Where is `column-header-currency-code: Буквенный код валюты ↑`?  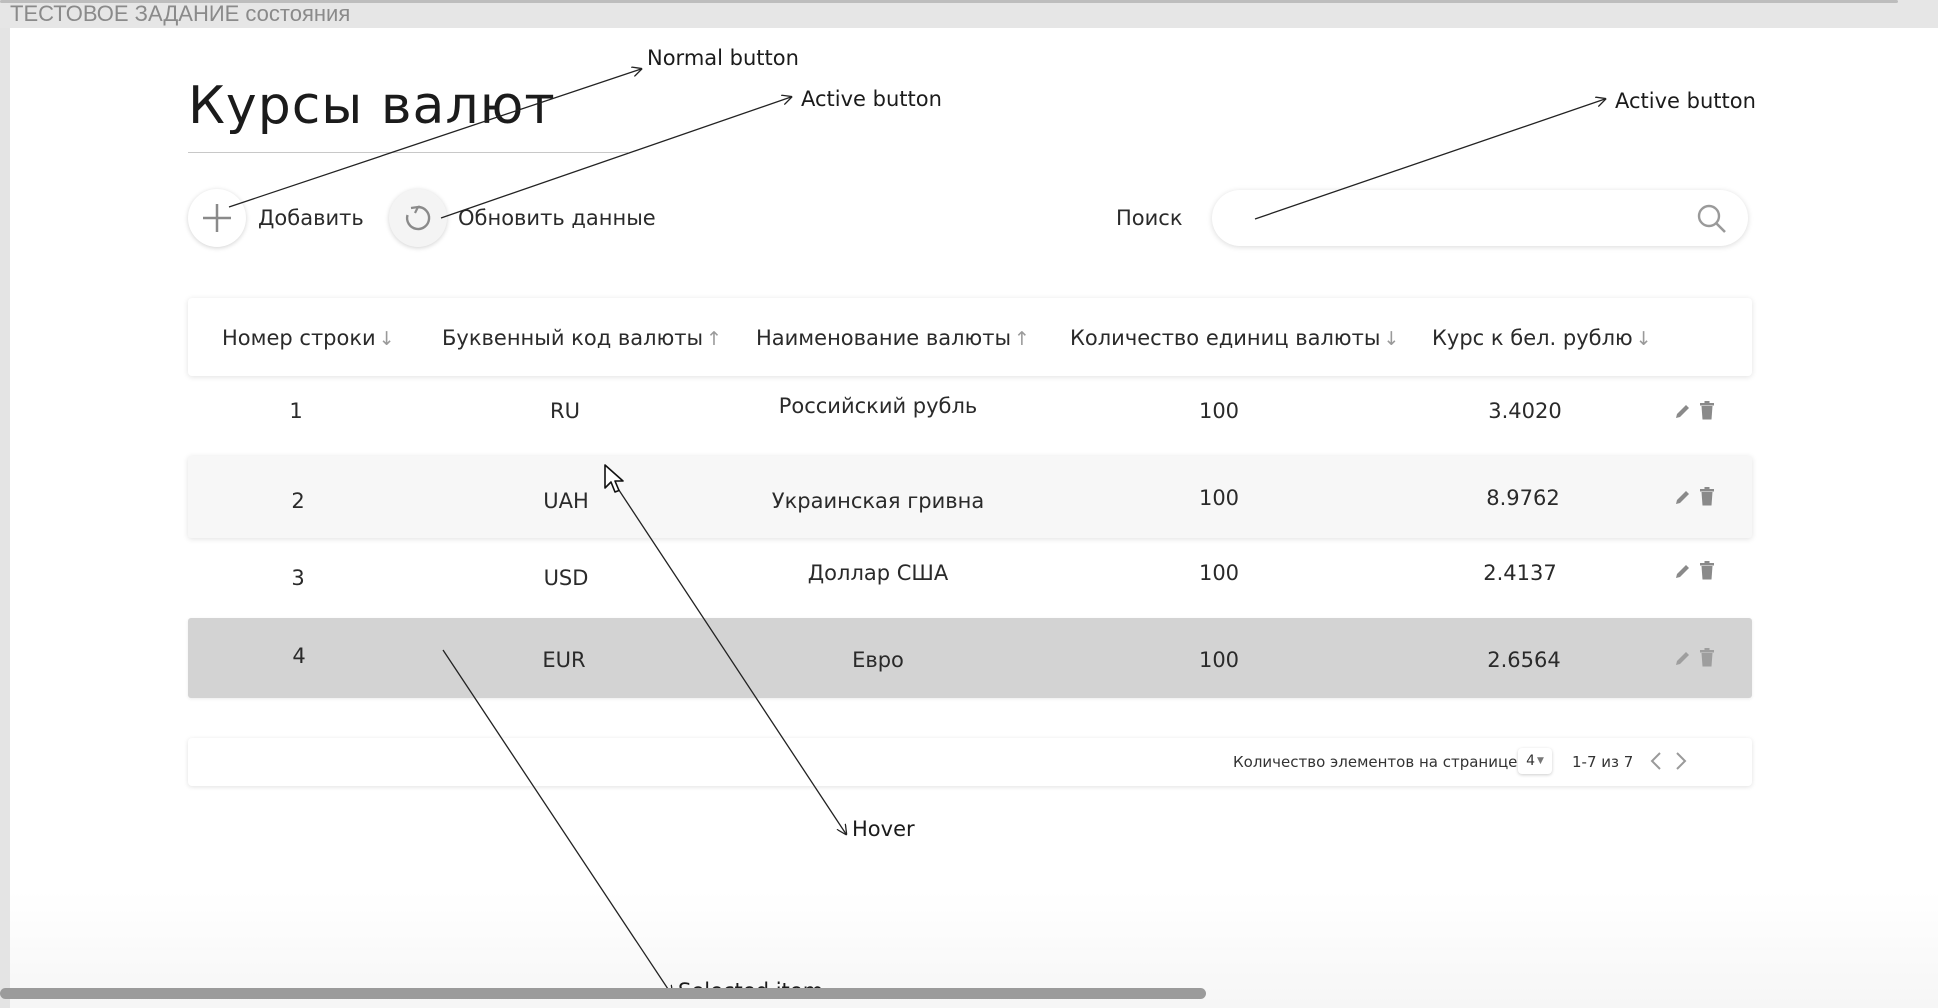 column-header-currency-code: Буквенный код валюты ↑ is located at coordinates (582, 338).